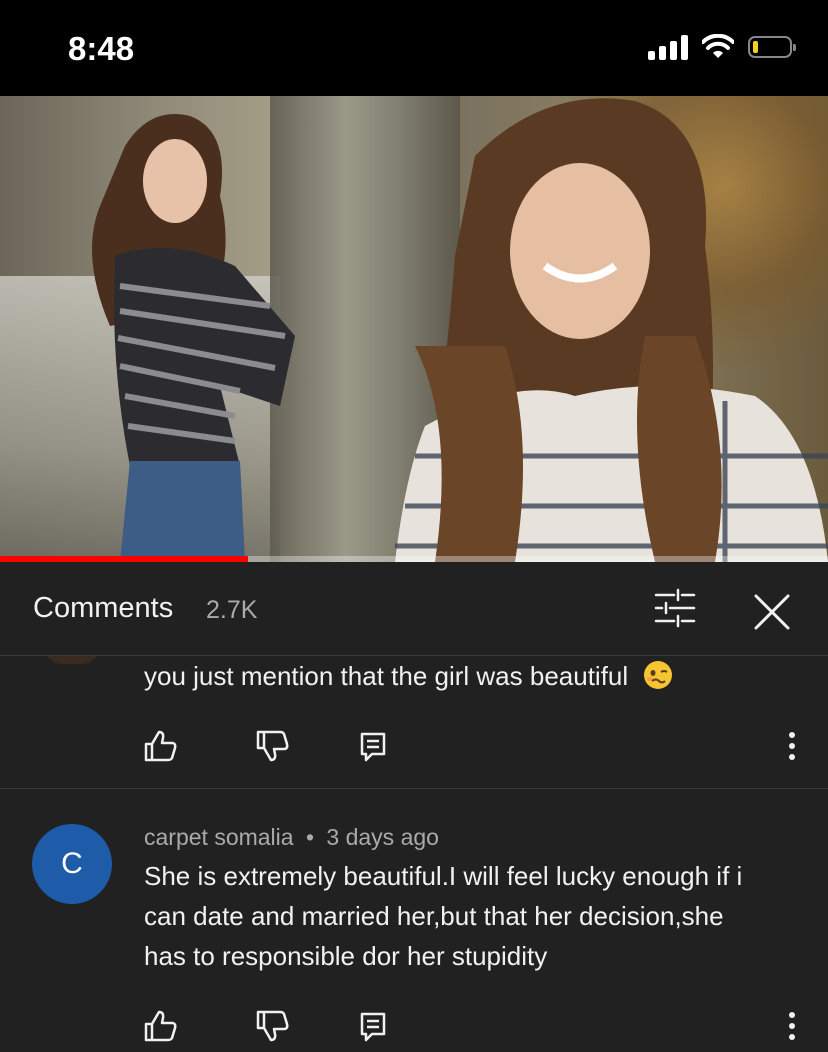 This screenshot has height=1052, width=828. I want to click on status-icons, so click(722, 47).